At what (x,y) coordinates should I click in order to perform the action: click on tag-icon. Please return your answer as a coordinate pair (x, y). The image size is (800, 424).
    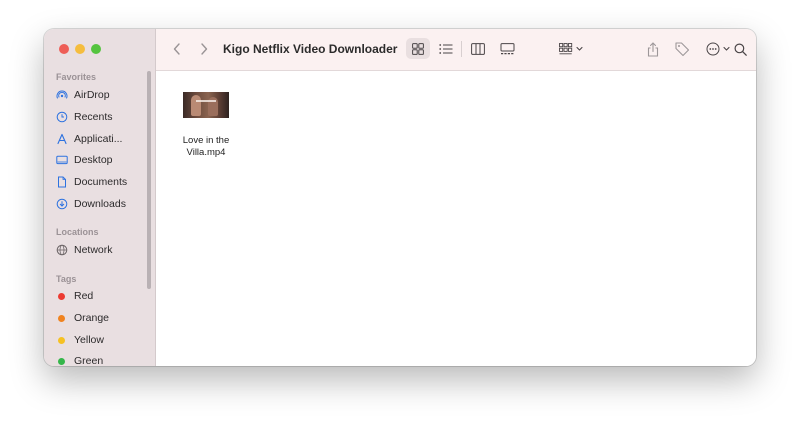
    Looking at the image, I should click on (682, 49).